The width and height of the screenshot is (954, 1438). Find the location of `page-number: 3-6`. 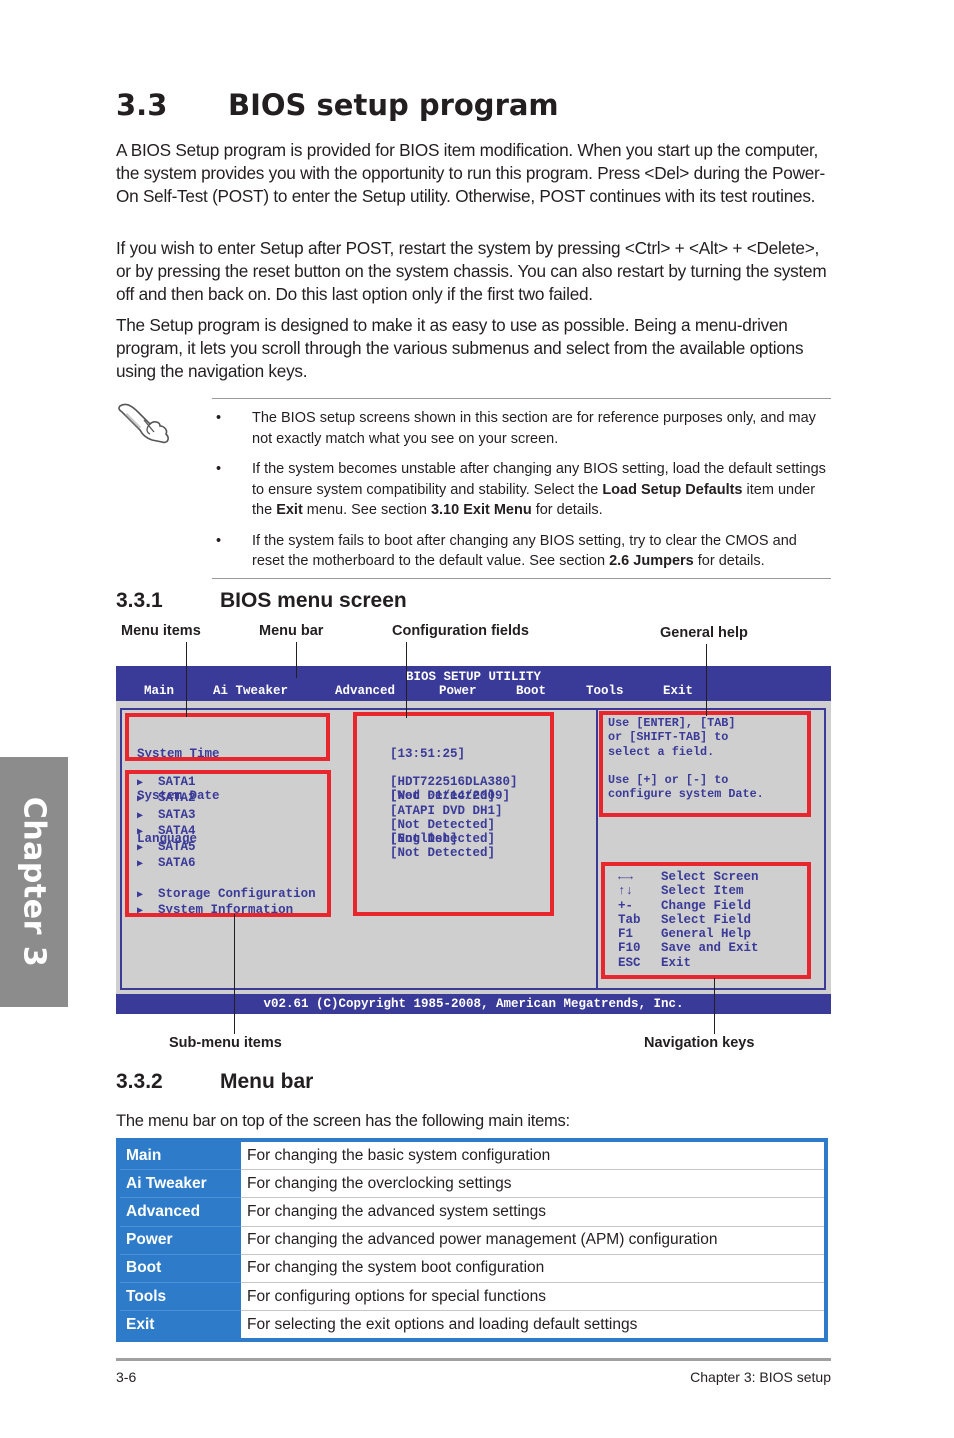

page-number: 3-6 is located at coordinates (126, 1377).